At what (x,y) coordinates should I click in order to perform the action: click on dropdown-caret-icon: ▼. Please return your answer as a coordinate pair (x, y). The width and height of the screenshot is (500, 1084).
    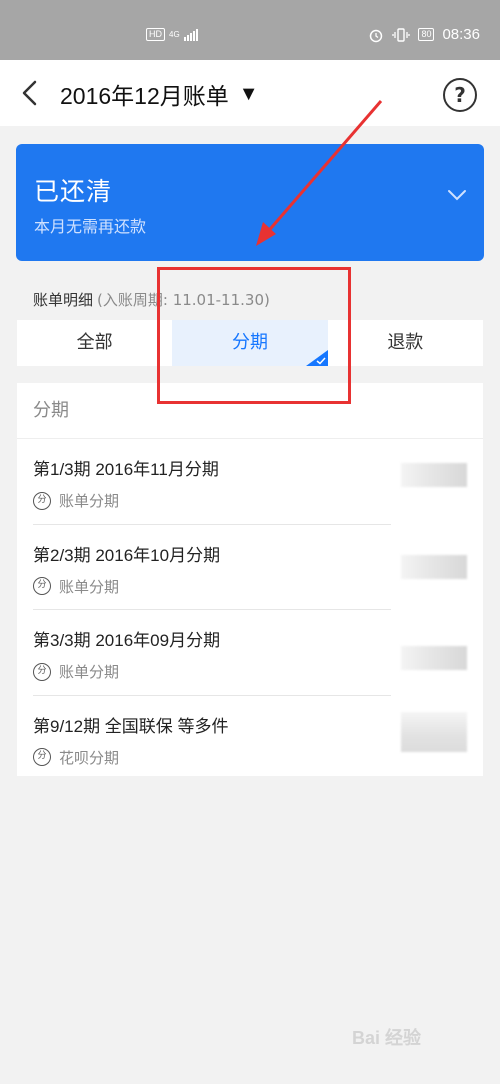
    Looking at the image, I should click on (248, 93).